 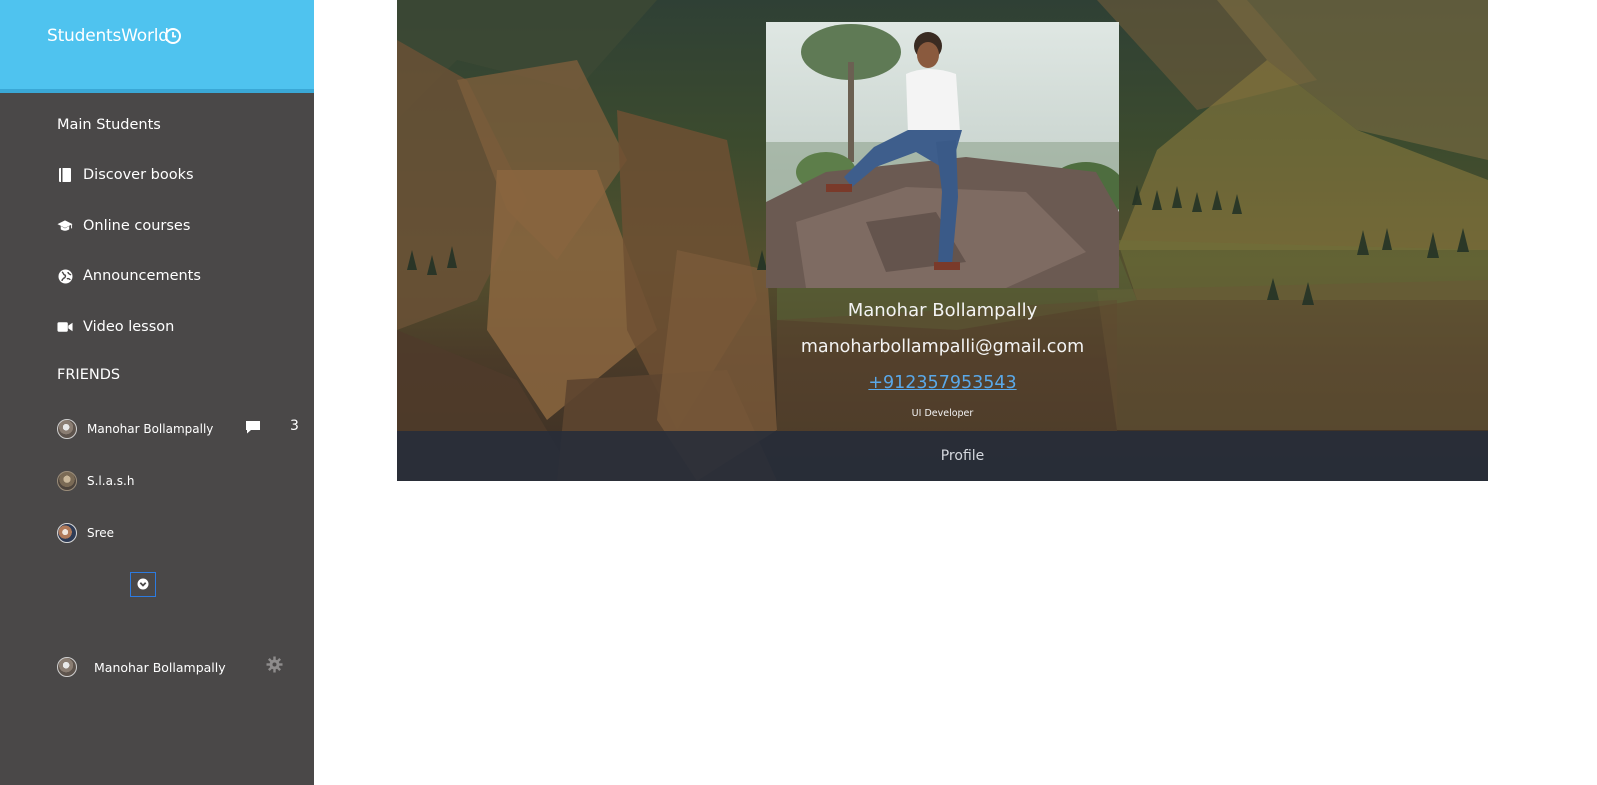 I want to click on friend-item-sree: Sree, so click(x=182, y=533).